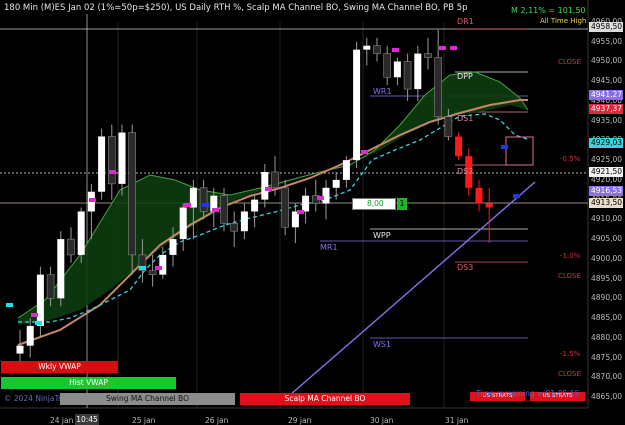 This screenshot has height=425, width=625. Describe the element at coordinates (382, 344) in the screenshot. I see `level-ws1: WS1` at that location.